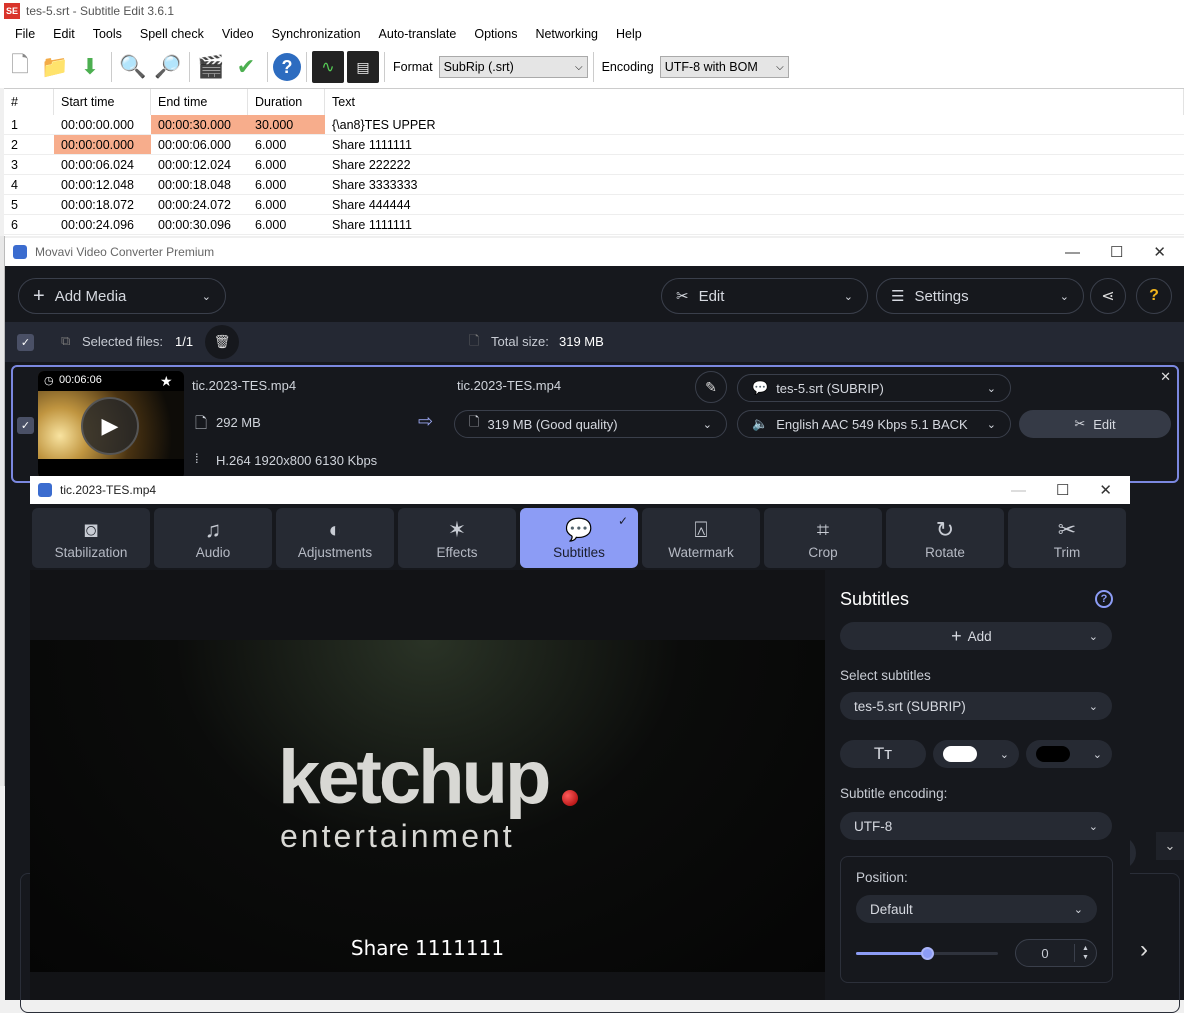 This screenshot has width=1184, height=1013. Describe the element at coordinates (29, 102) in the screenshot. I see `col-number: #` at that location.